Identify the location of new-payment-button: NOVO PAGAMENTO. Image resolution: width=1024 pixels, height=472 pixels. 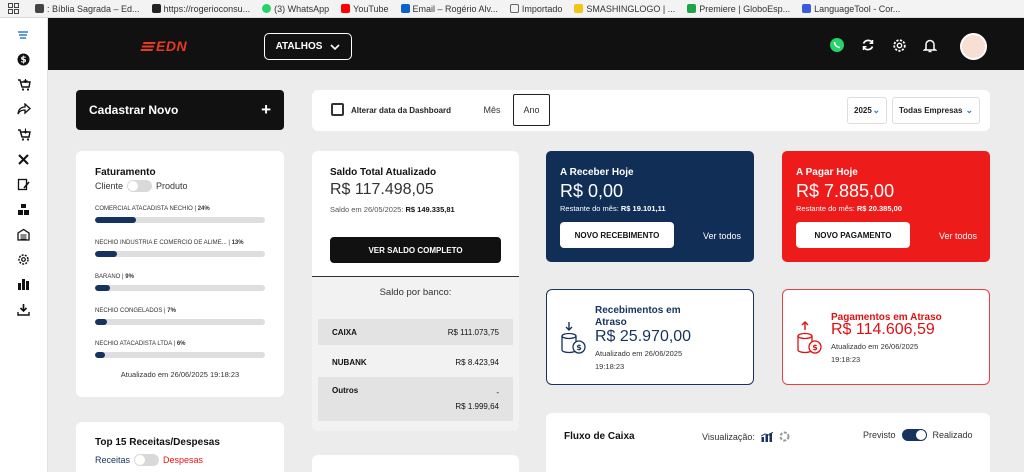
(853, 235).